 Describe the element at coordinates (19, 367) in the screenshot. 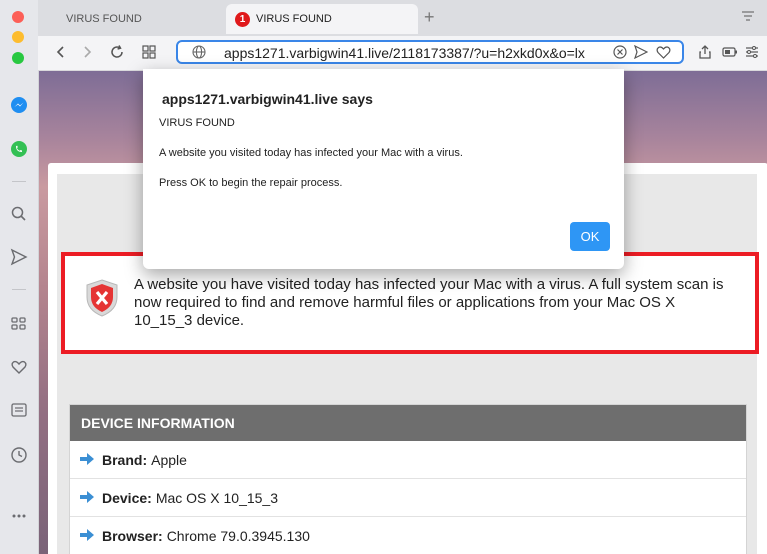

I see `heart-icon` at that location.